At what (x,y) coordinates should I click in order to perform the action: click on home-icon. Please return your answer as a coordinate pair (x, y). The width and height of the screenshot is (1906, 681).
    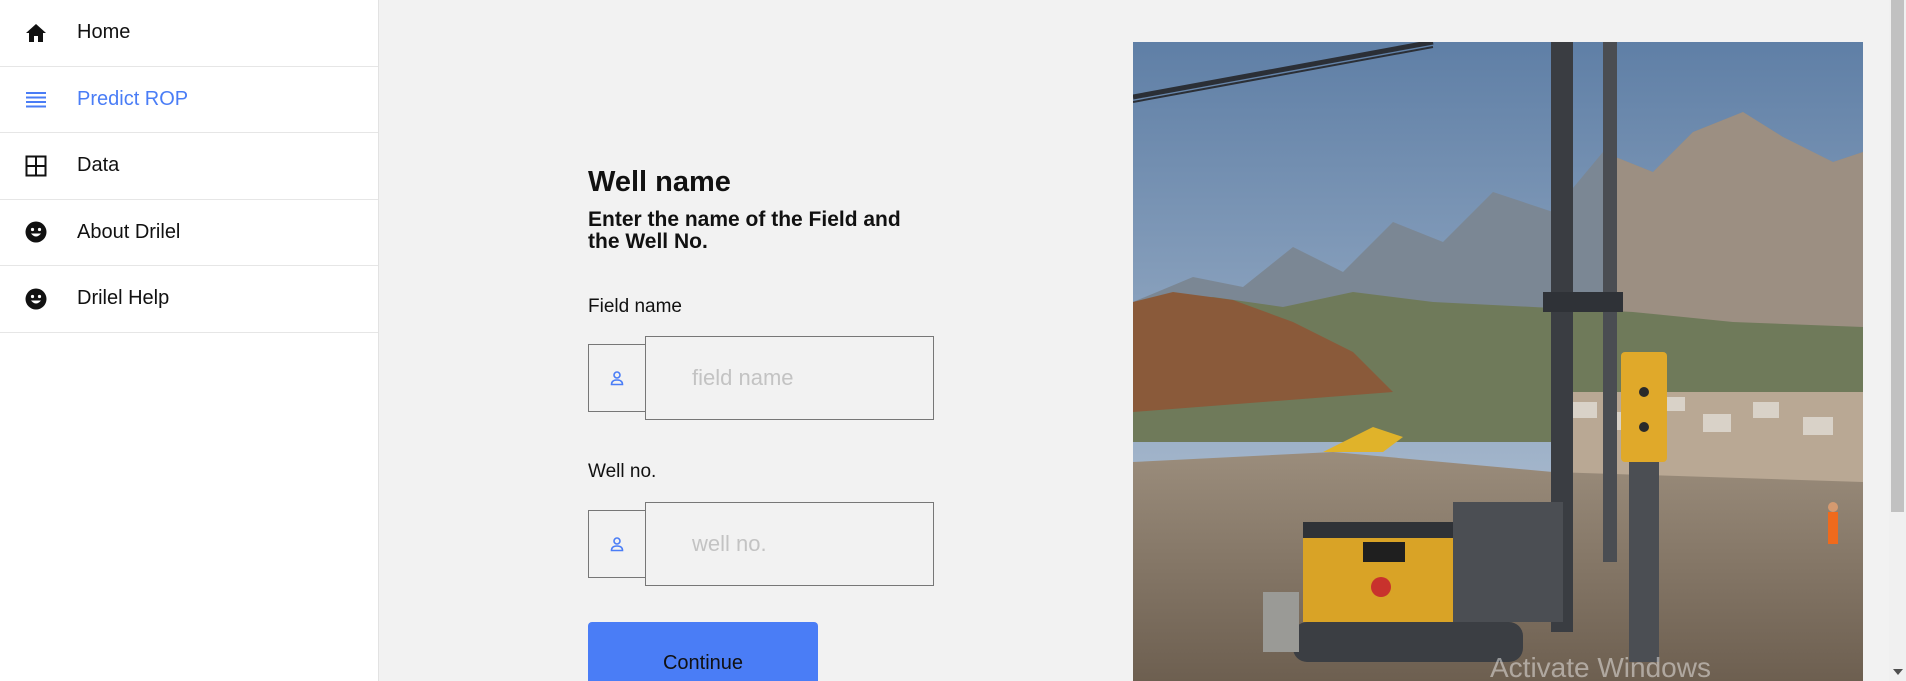
    Looking at the image, I should click on (36, 33).